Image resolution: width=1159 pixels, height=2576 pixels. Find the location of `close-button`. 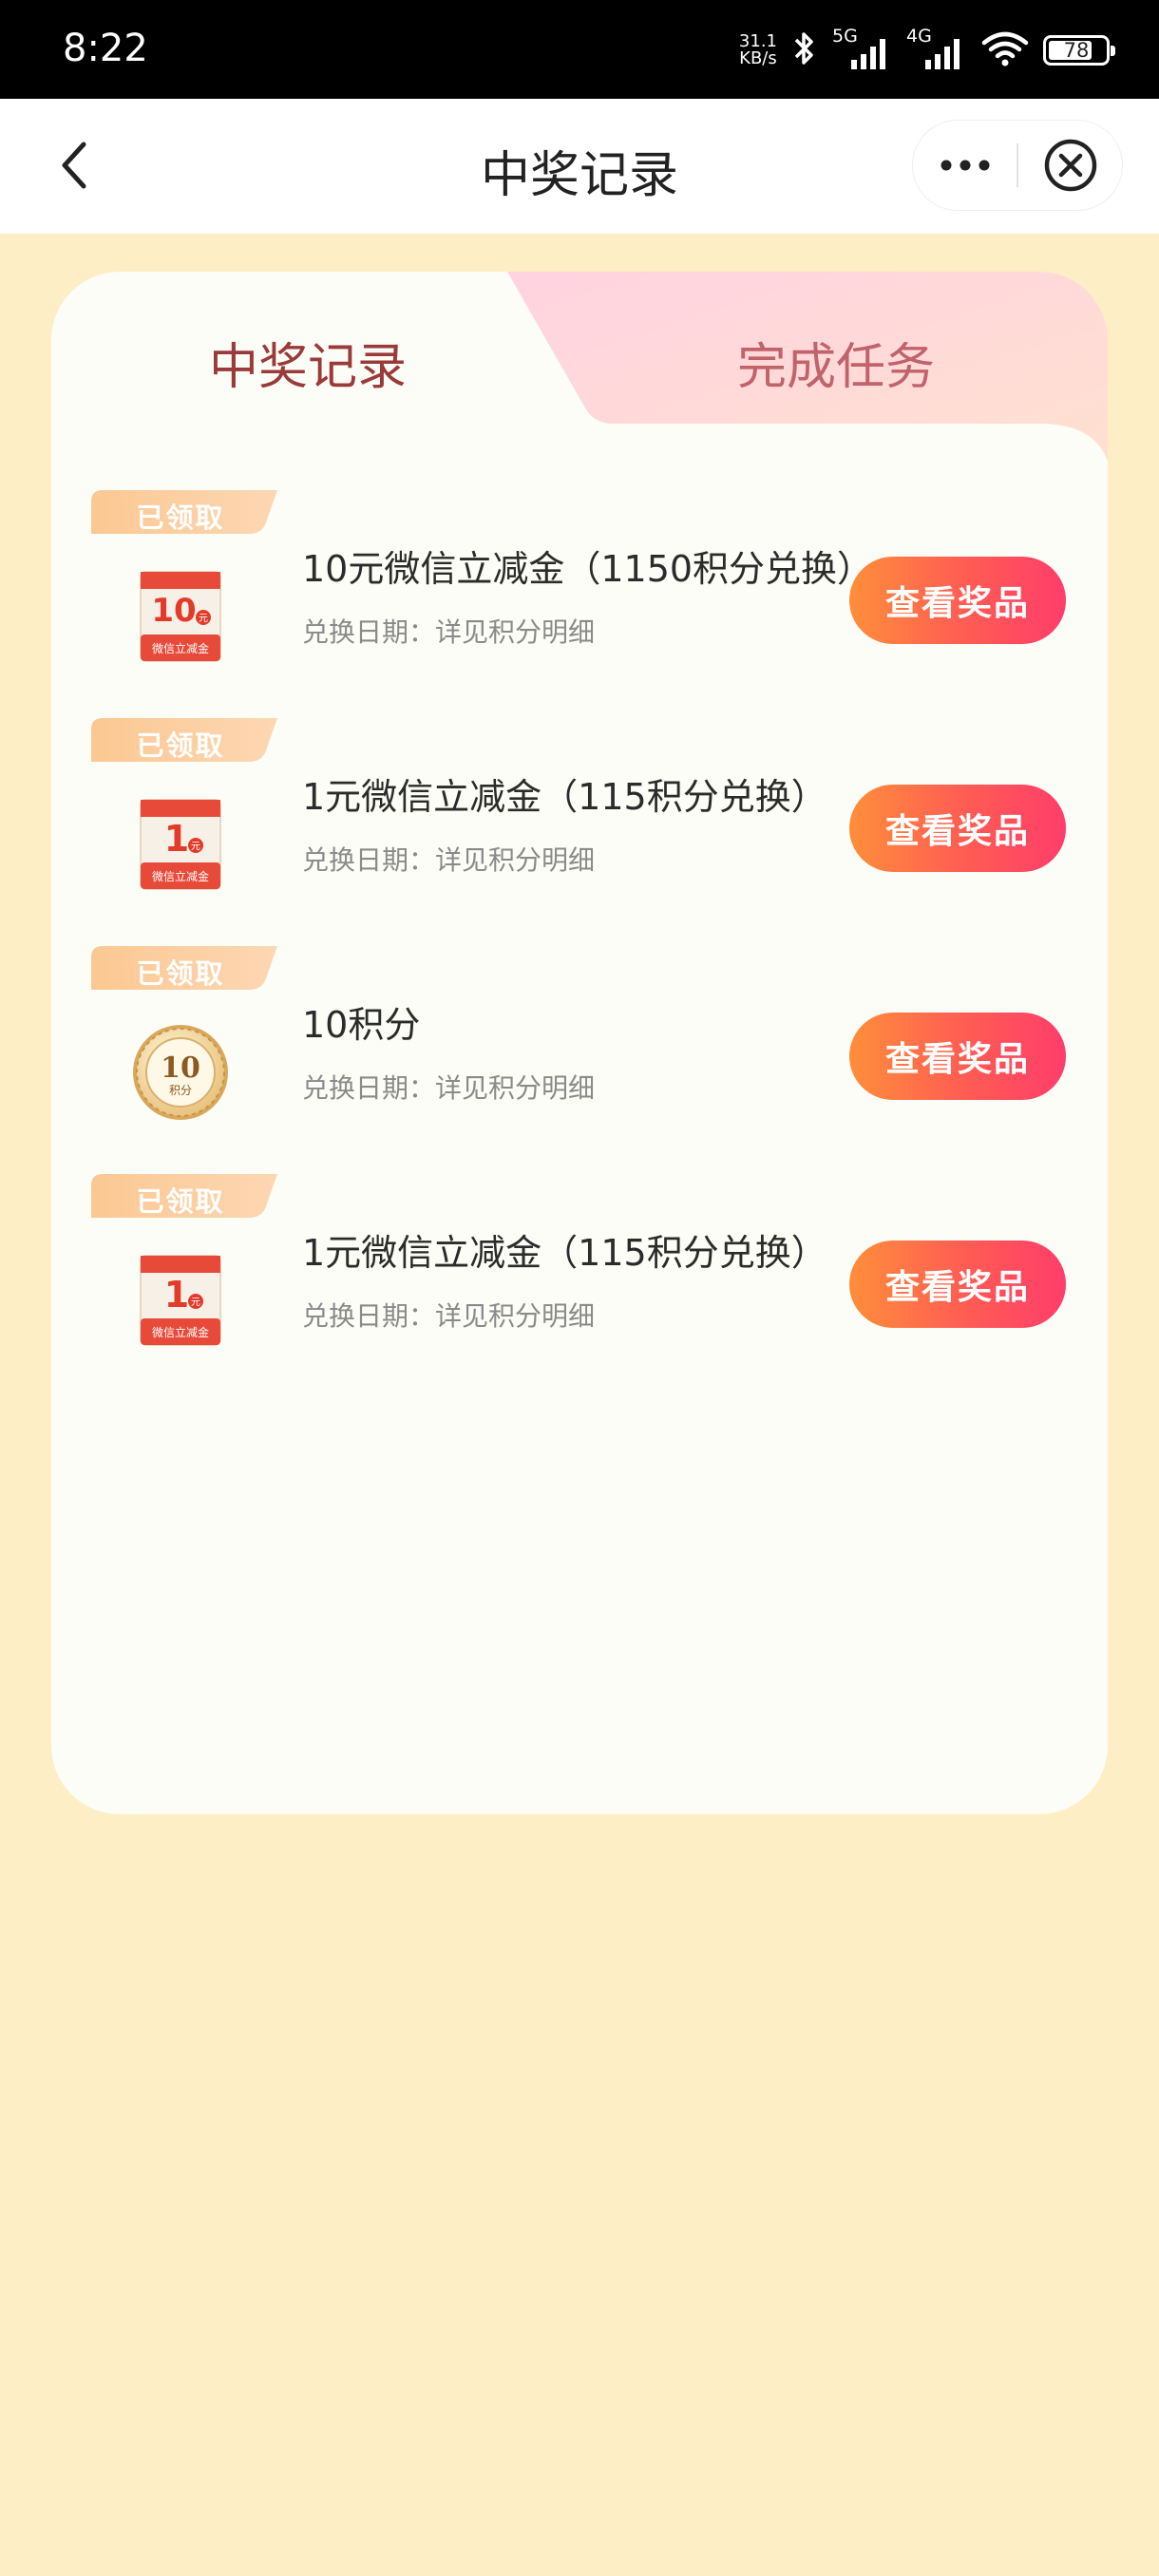

close-button is located at coordinates (1070, 165).